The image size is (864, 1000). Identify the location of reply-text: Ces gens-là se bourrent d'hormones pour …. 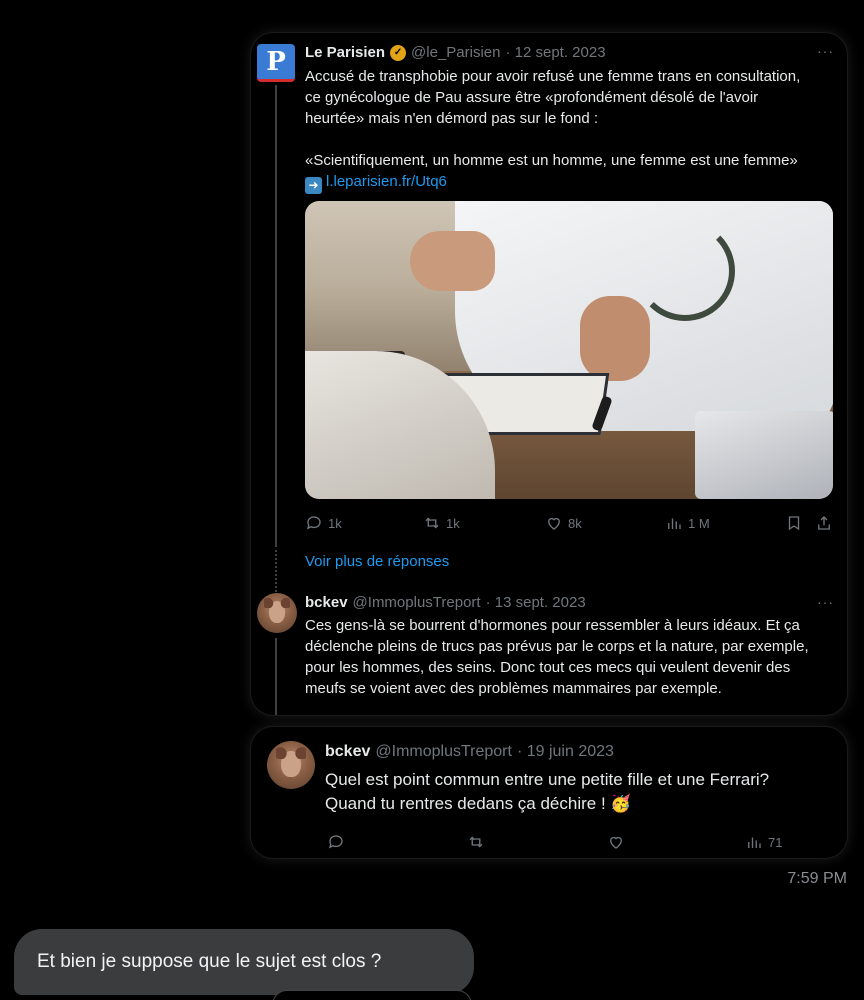
(557, 657).